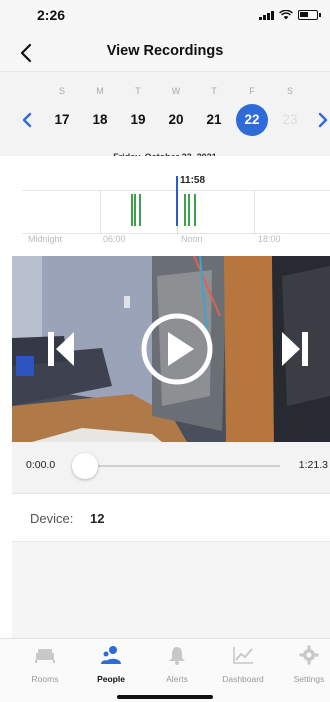 This screenshot has width=330, height=702. Describe the element at coordinates (266, 15) in the screenshot. I see `signal-icon` at that location.